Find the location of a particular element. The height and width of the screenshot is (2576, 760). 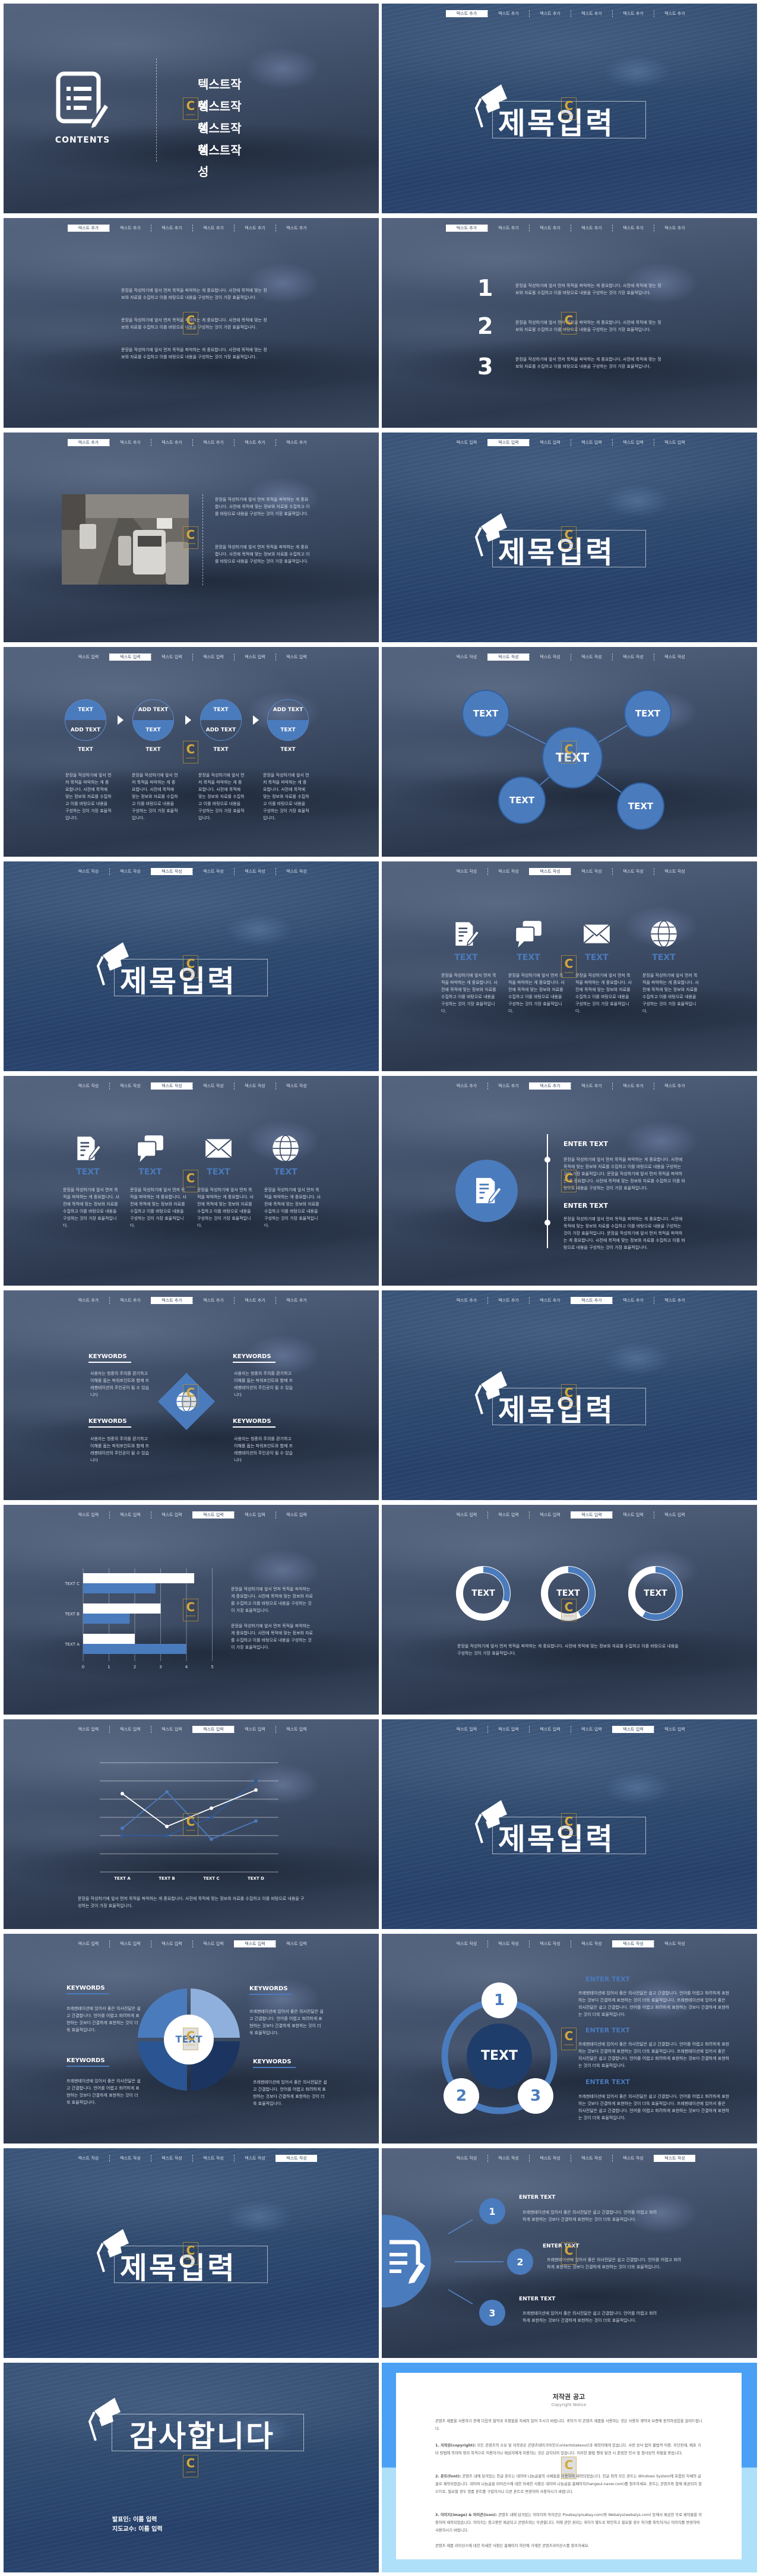

process-step-2: ADD TEXT TEXT is located at coordinates (153, 720).